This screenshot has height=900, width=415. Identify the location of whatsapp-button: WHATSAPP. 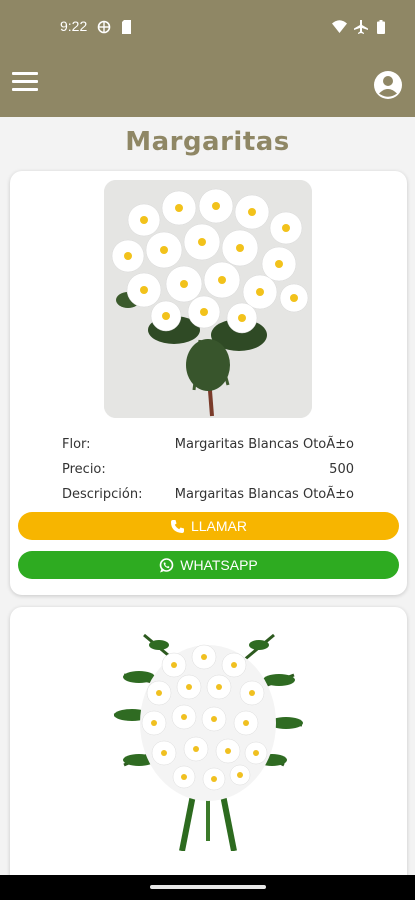
(208, 565).